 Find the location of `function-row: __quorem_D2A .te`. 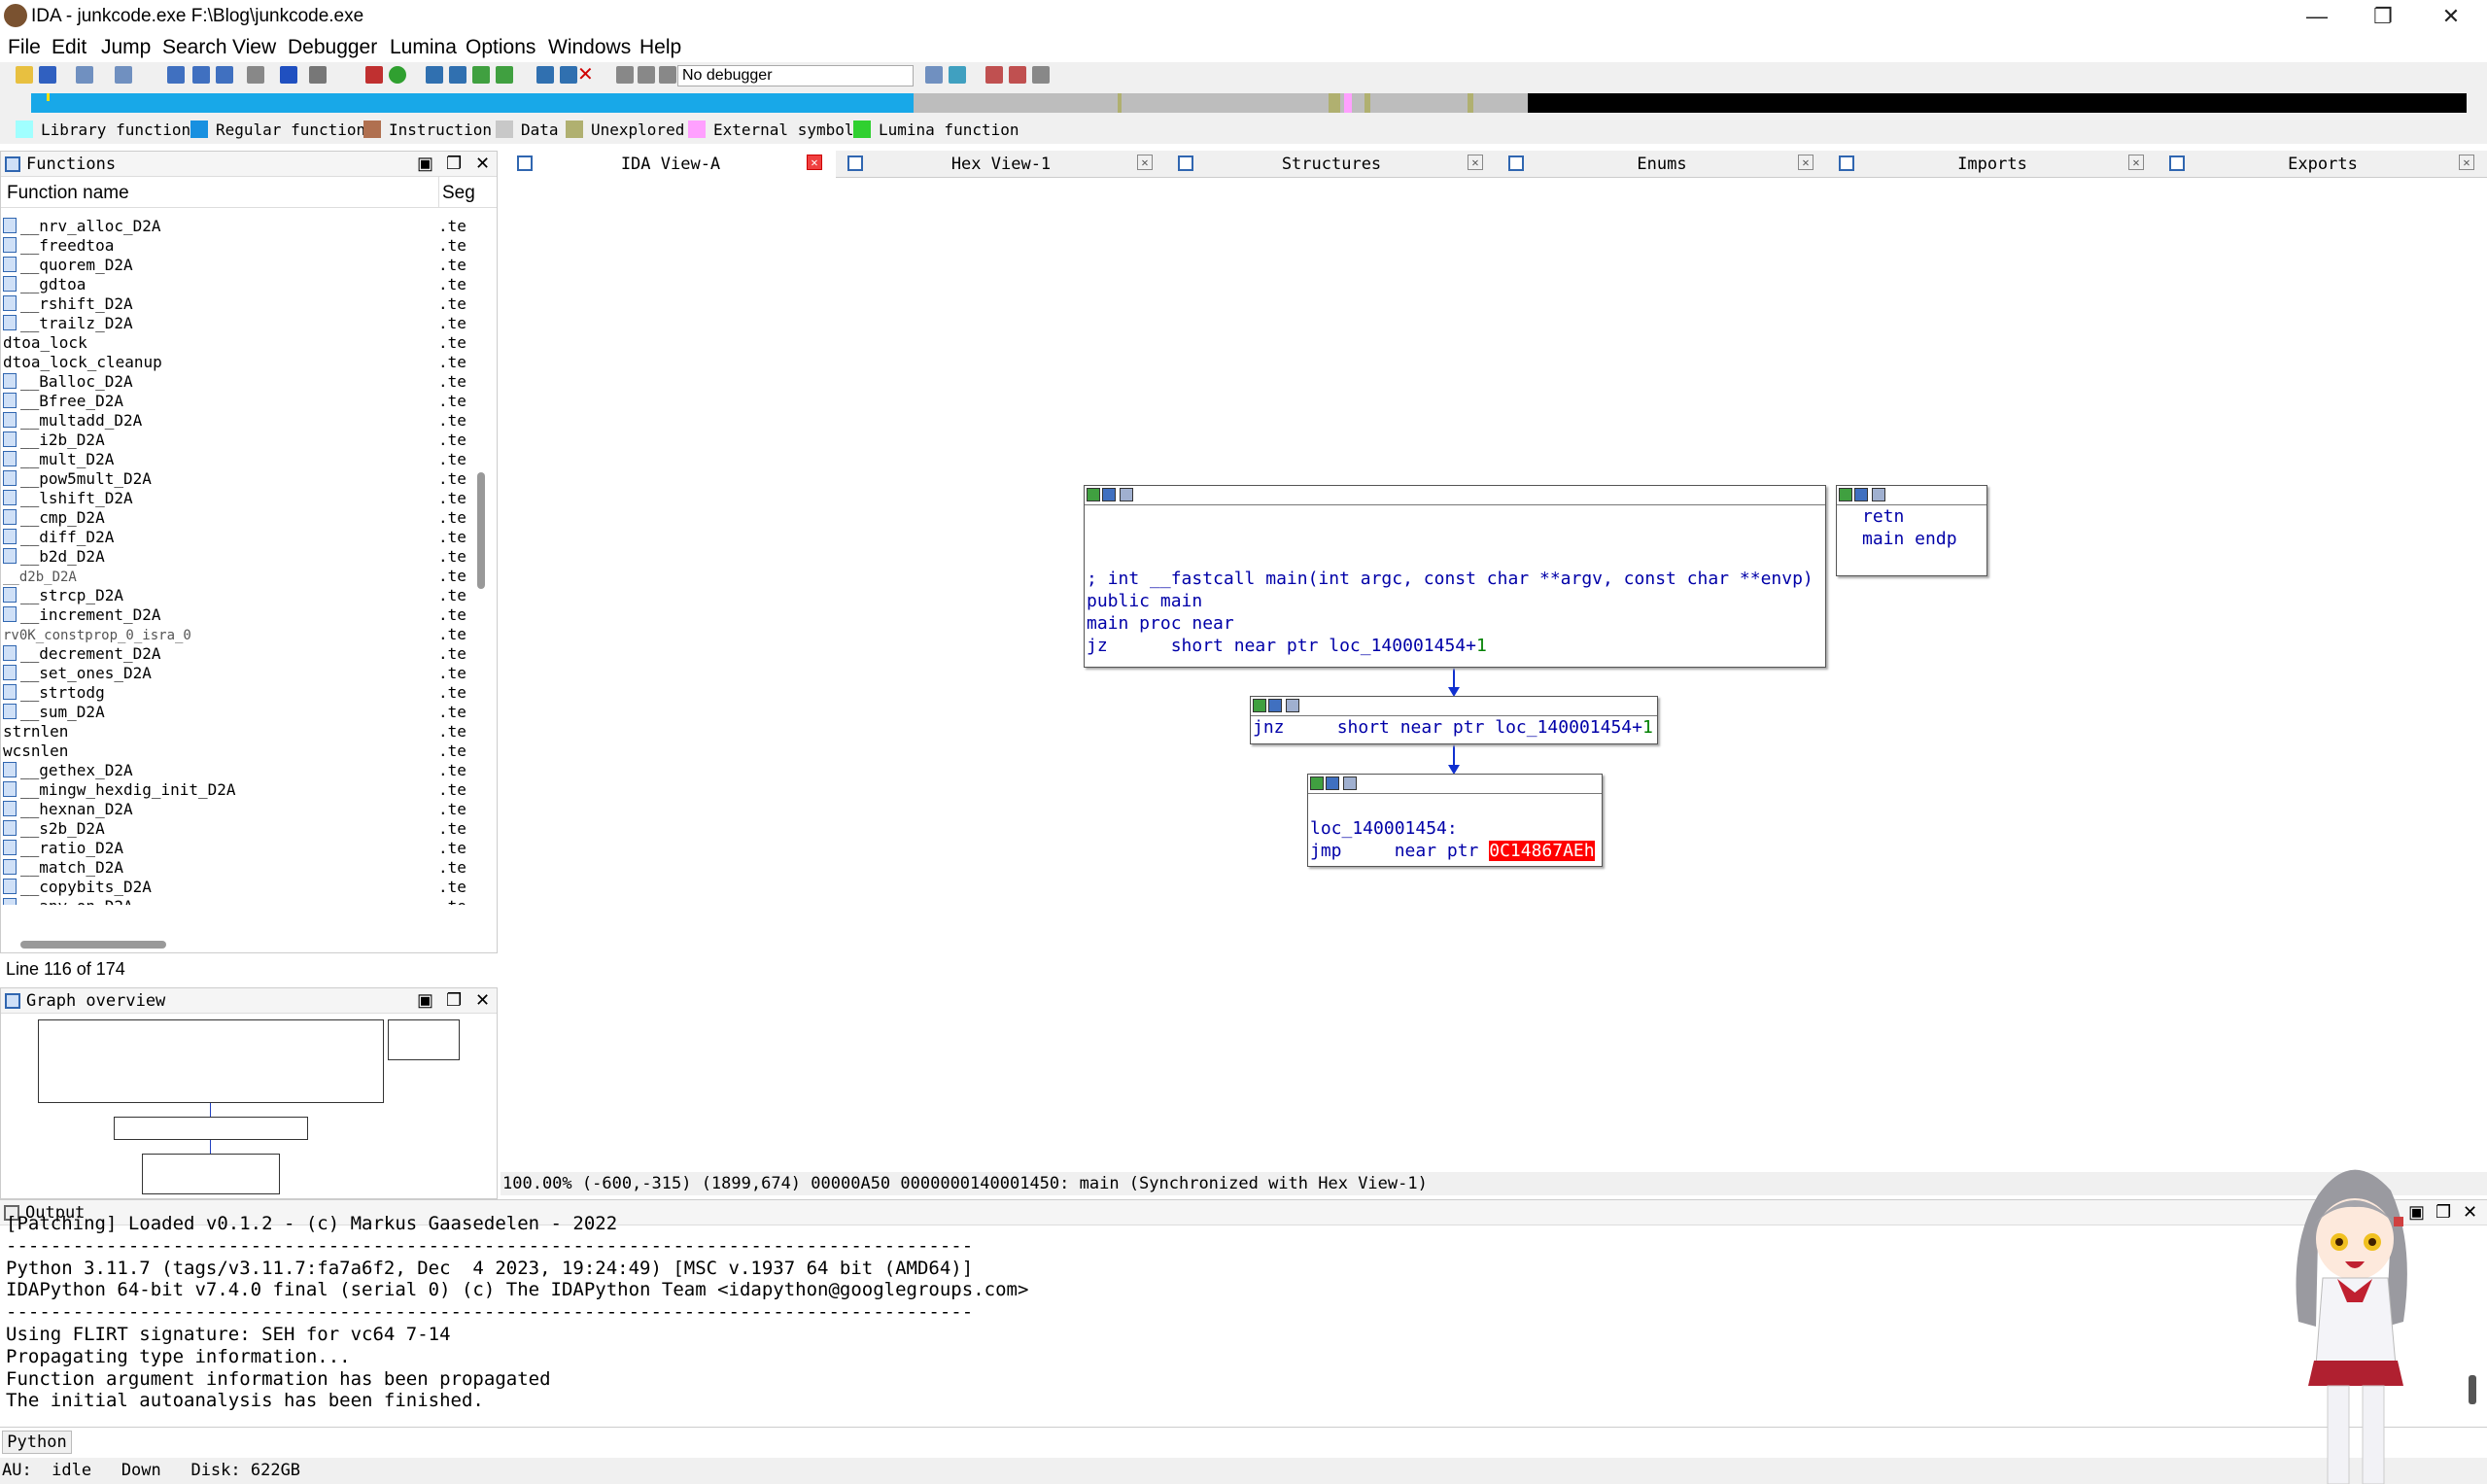

function-row: __quorem_D2A .te is located at coordinates (236, 265).